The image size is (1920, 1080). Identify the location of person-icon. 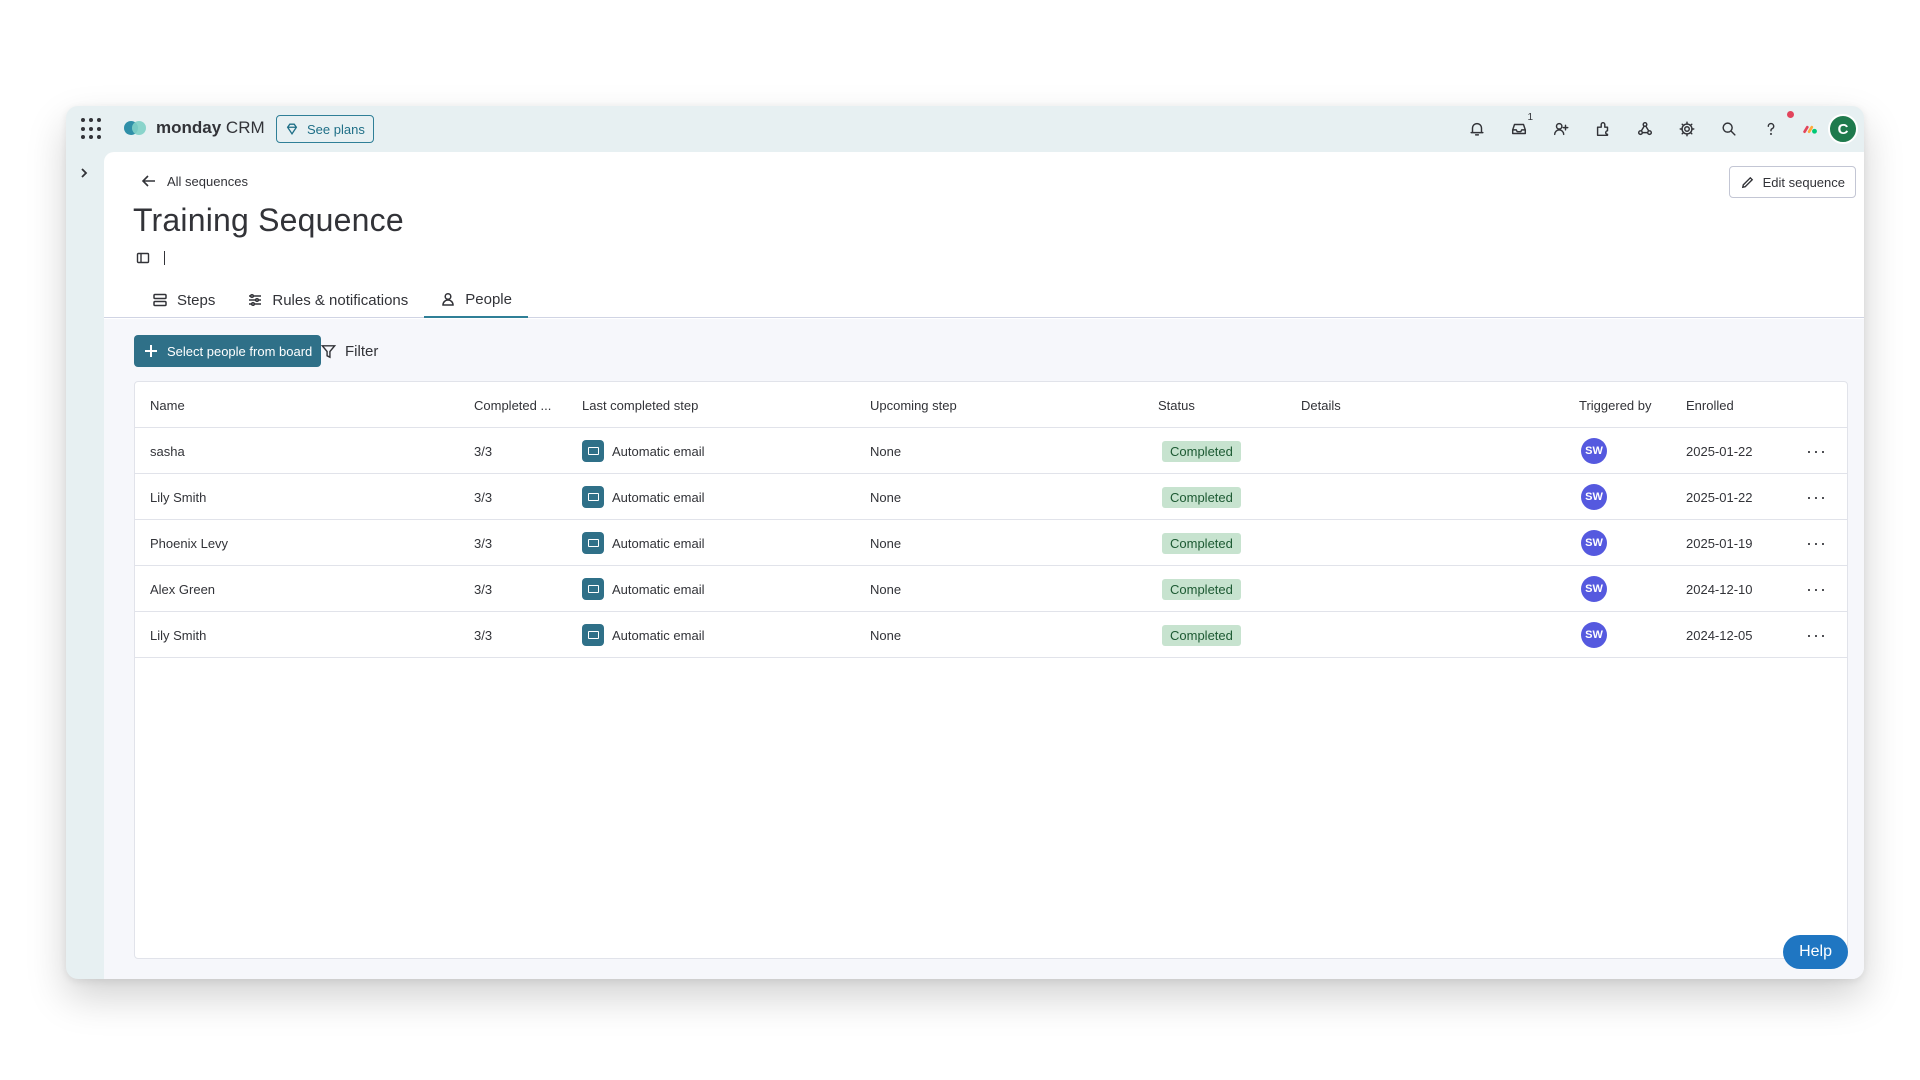
(448, 299).